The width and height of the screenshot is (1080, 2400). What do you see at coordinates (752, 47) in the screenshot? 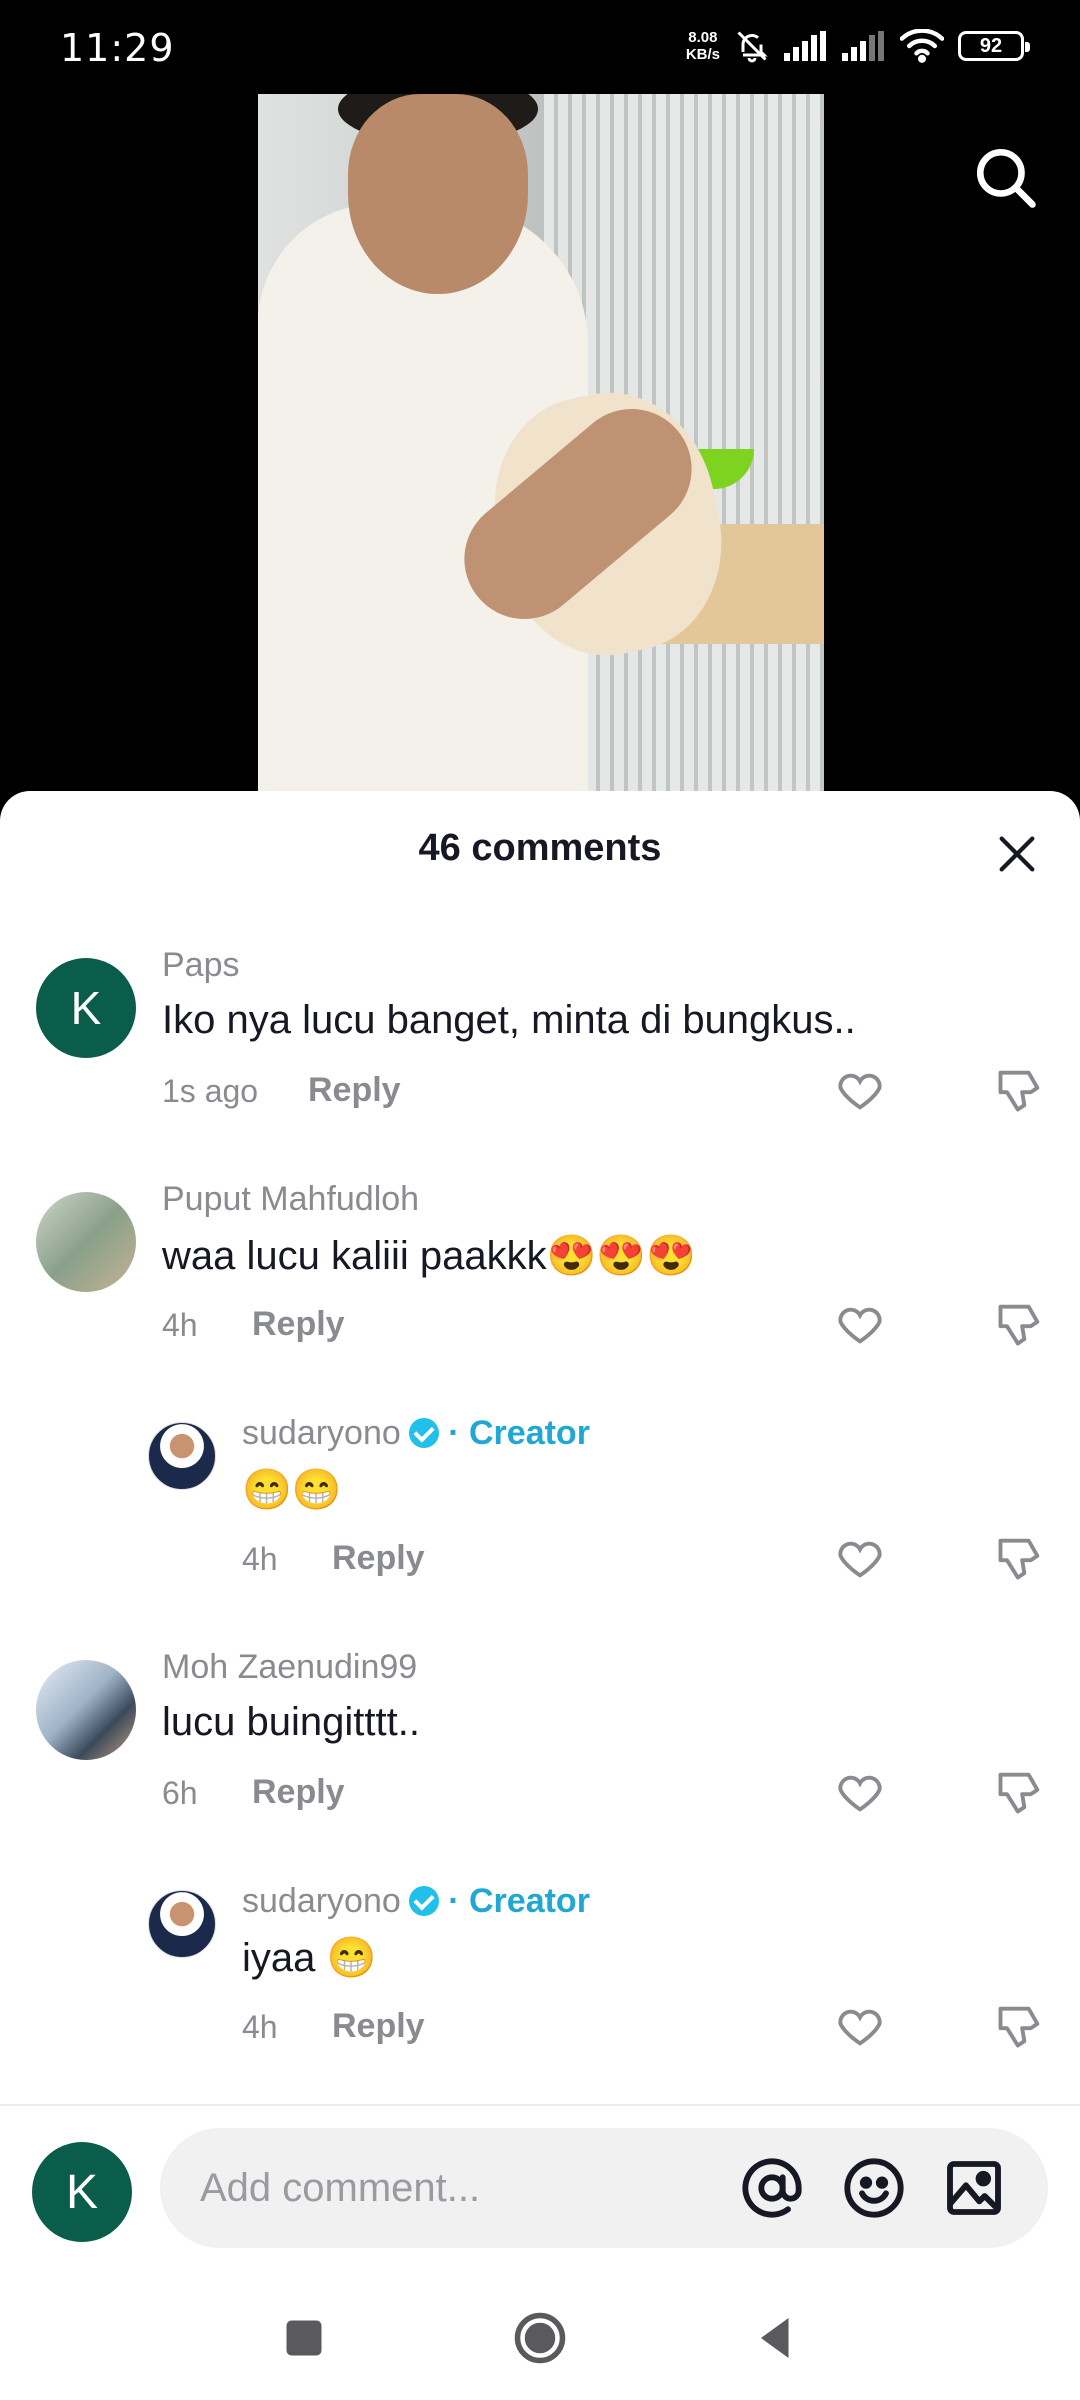
I see `bell-off-icon` at bounding box center [752, 47].